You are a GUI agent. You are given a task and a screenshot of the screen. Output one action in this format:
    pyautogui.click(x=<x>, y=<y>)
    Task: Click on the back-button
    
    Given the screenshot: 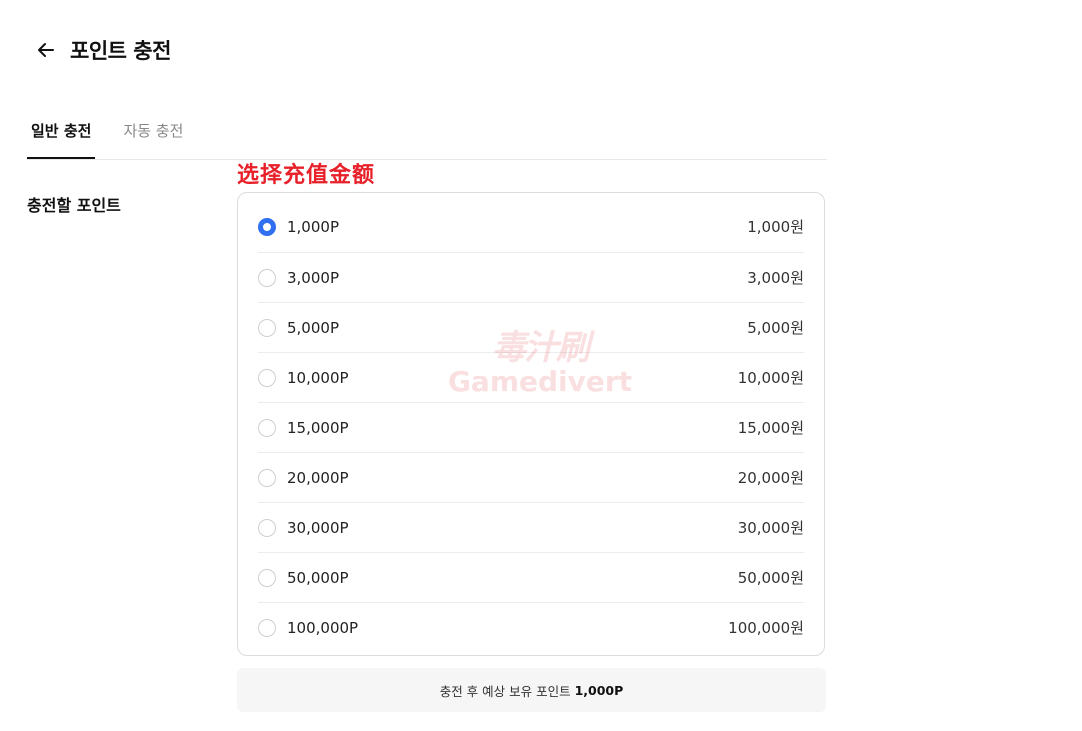 What is the action you would take?
    pyautogui.click(x=46, y=50)
    